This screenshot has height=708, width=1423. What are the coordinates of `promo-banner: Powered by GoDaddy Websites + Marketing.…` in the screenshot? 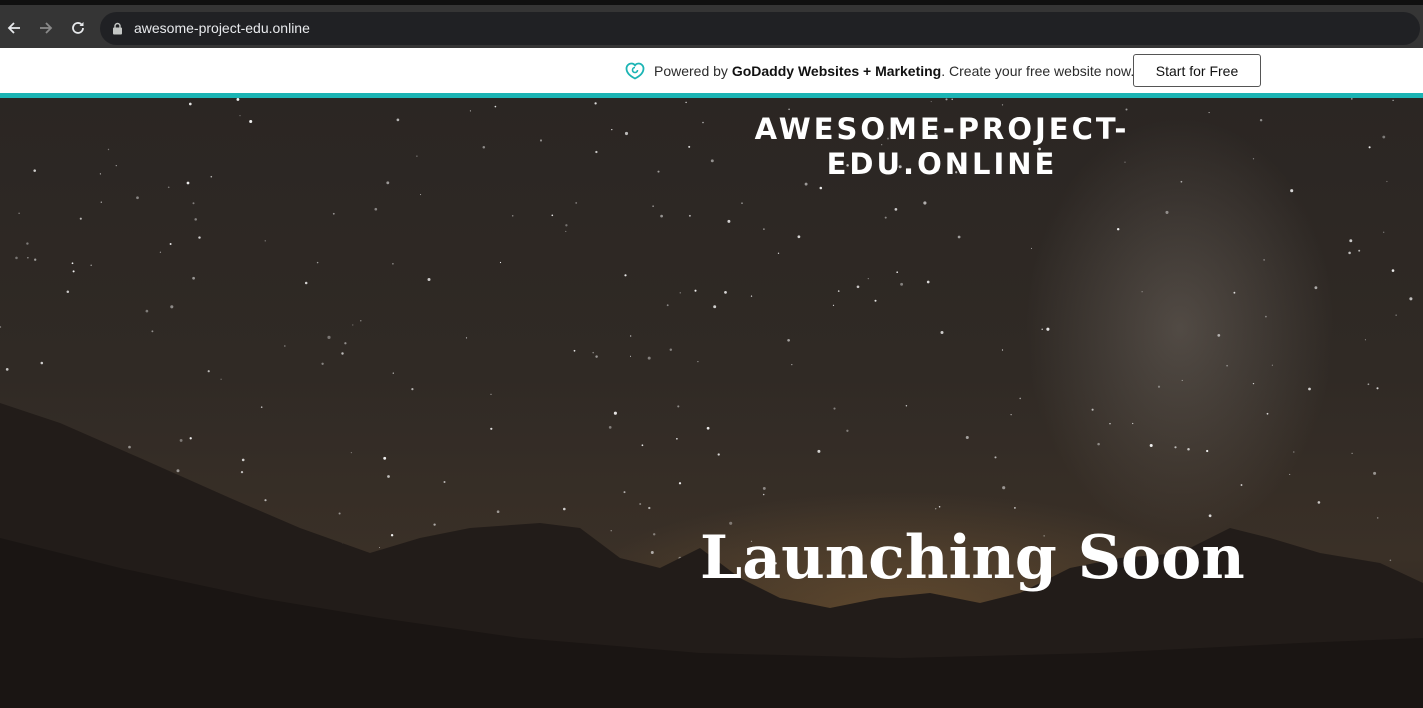 It's located at (711, 70).